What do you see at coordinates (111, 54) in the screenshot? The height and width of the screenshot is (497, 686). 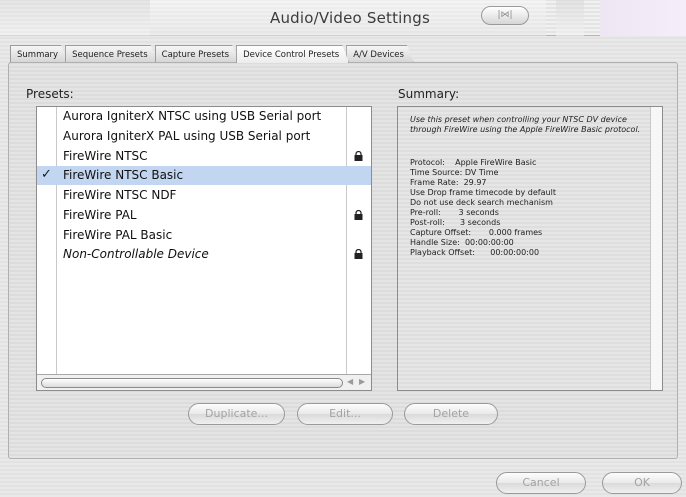 I see `tab-sequence-presets: Sequence Presets` at bounding box center [111, 54].